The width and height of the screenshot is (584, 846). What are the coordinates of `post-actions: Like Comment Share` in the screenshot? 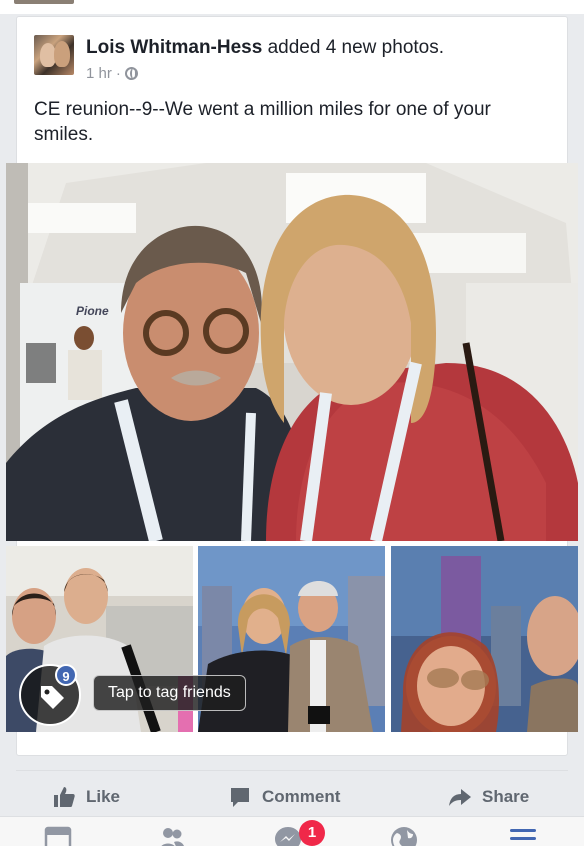 It's located at (292, 793).